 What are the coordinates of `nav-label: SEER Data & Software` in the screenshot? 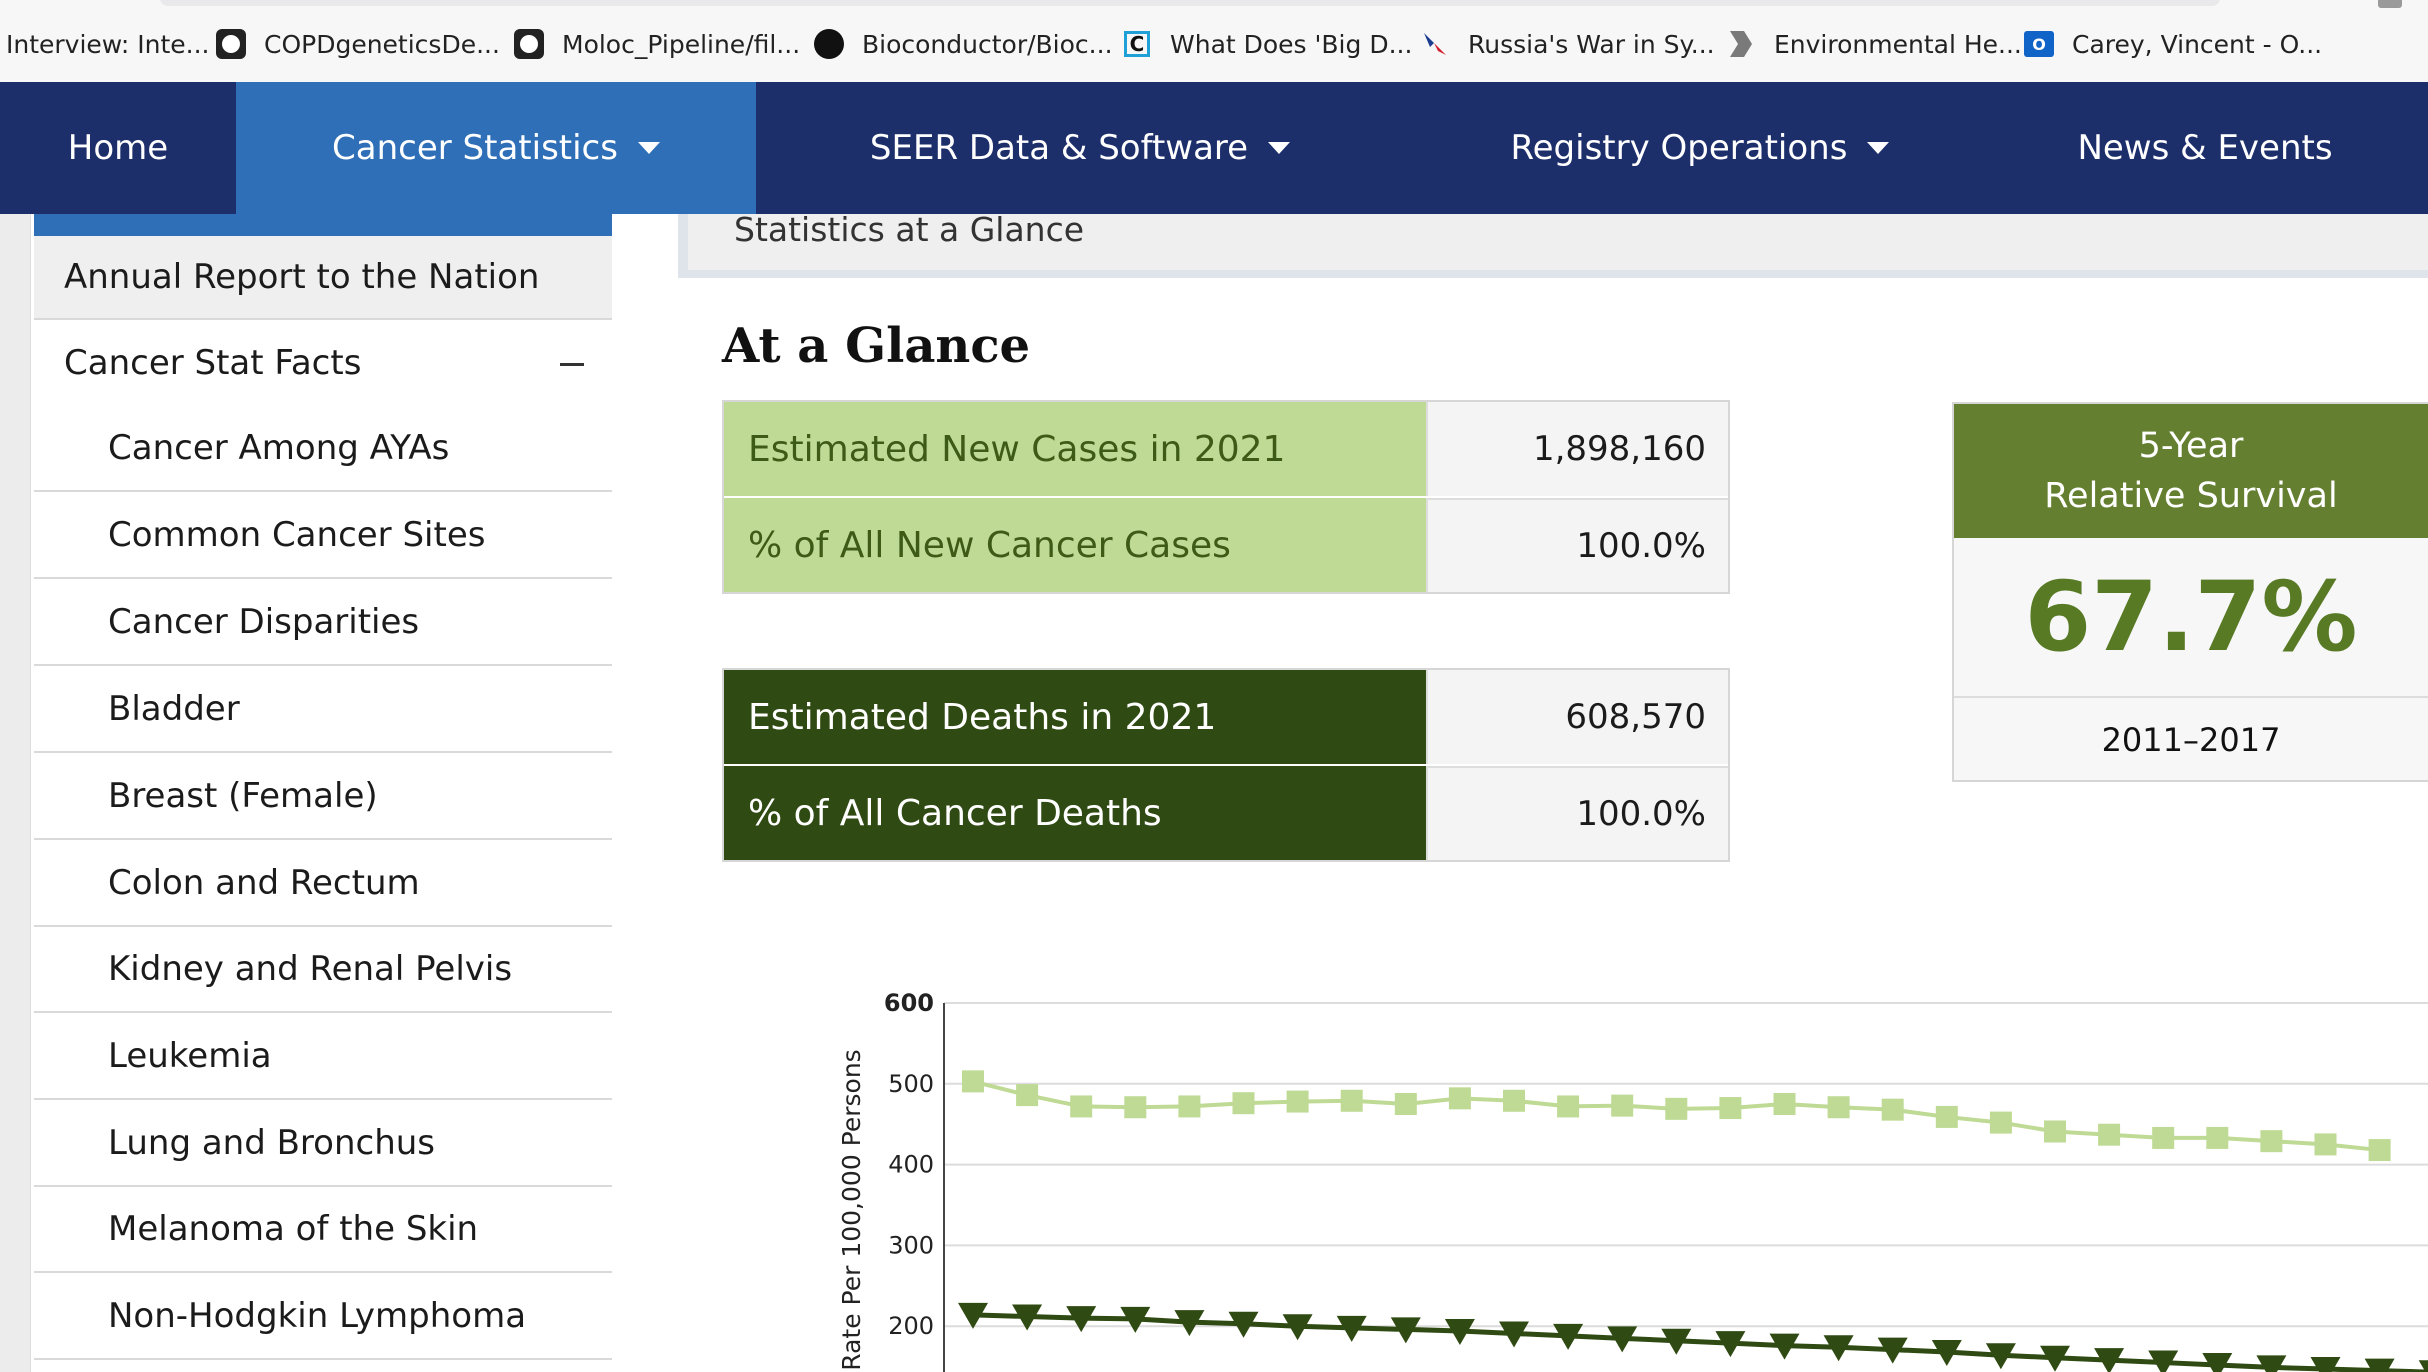 It's located at (1059, 148).